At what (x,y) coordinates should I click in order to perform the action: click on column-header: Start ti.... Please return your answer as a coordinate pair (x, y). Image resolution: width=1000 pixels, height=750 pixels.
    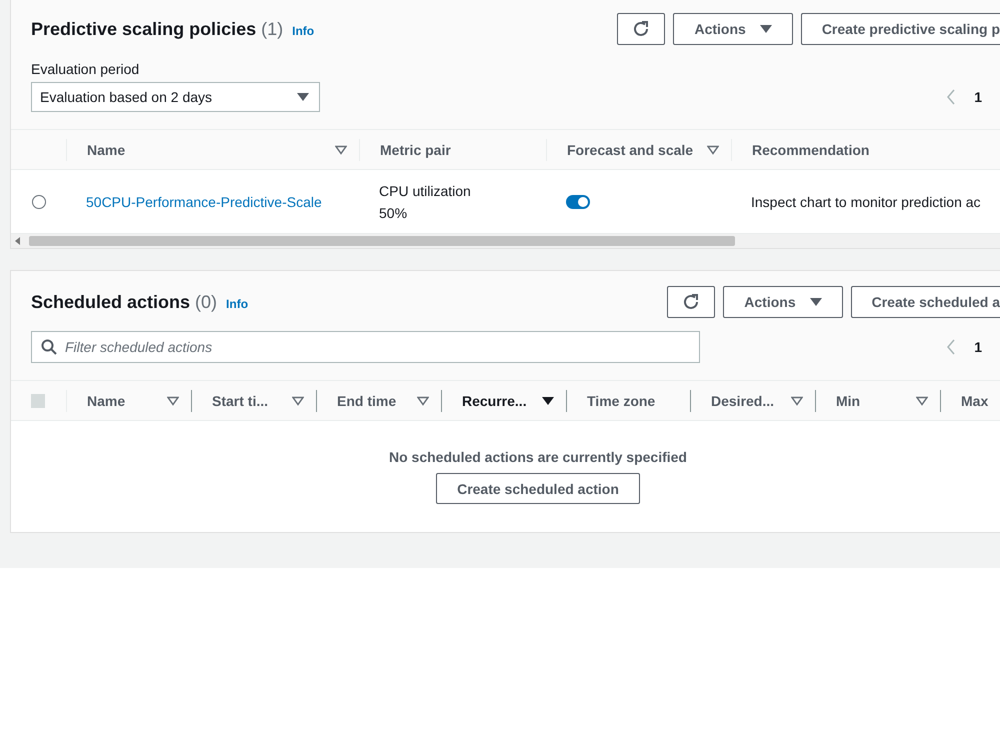
    Looking at the image, I should click on (253, 401).